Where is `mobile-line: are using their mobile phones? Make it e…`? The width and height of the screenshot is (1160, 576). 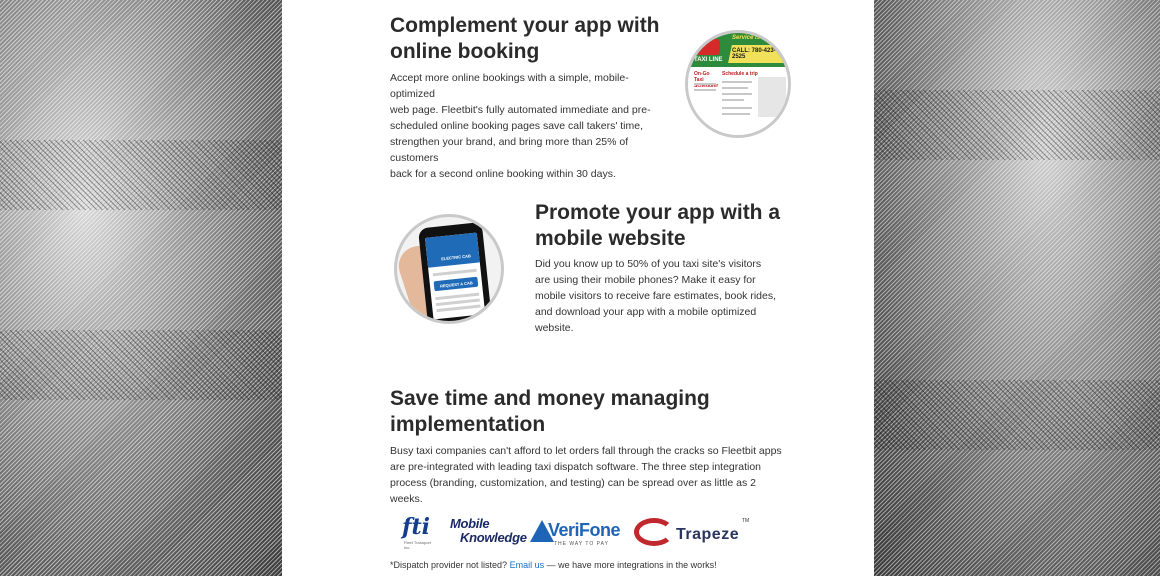 mobile-line: are using their mobile phones? Make it e… is located at coordinates (645, 280).